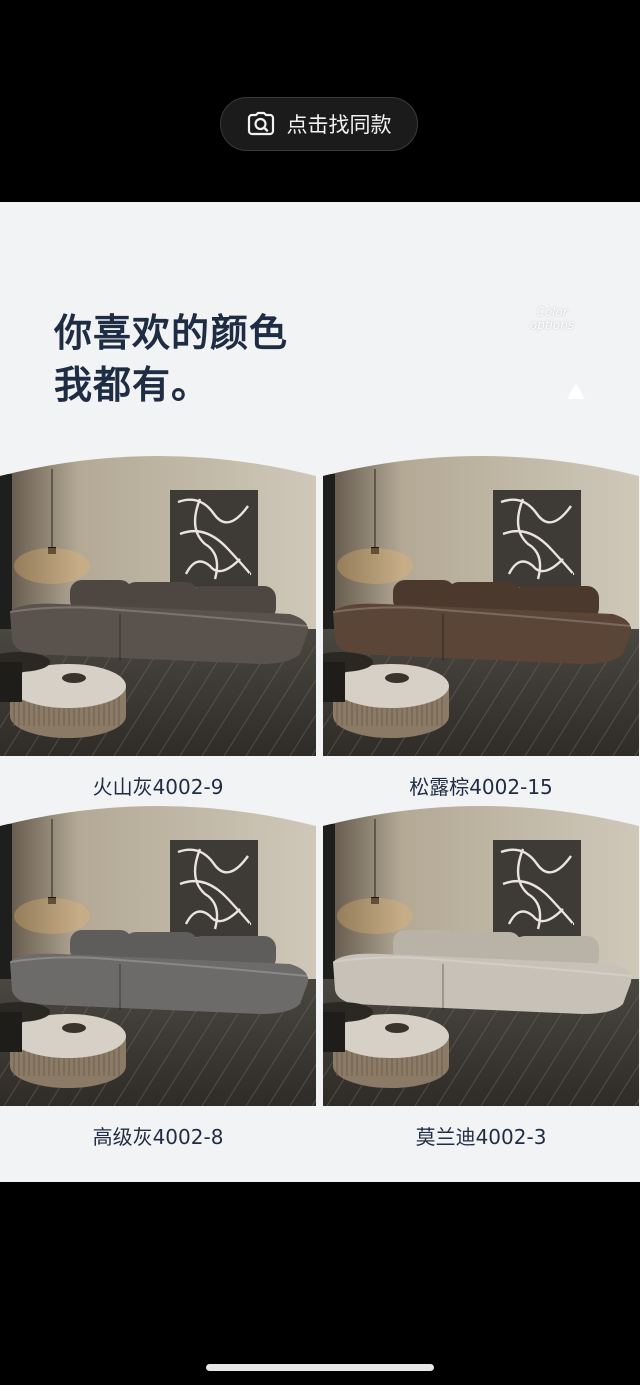 This screenshot has width=640, height=1385. I want to click on product-label-3: 高级灰4002-8, so click(158, 1137).